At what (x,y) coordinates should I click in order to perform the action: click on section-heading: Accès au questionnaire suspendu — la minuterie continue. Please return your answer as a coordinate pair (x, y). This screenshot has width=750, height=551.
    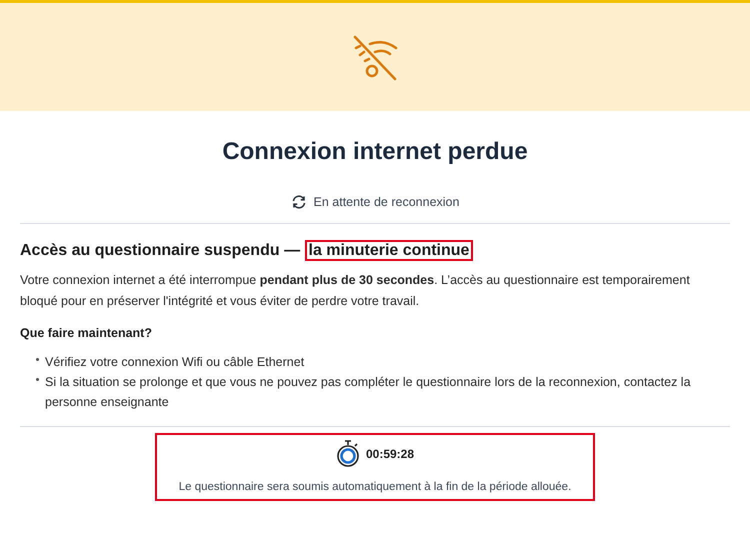
    Looking at the image, I should click on (375, 251).